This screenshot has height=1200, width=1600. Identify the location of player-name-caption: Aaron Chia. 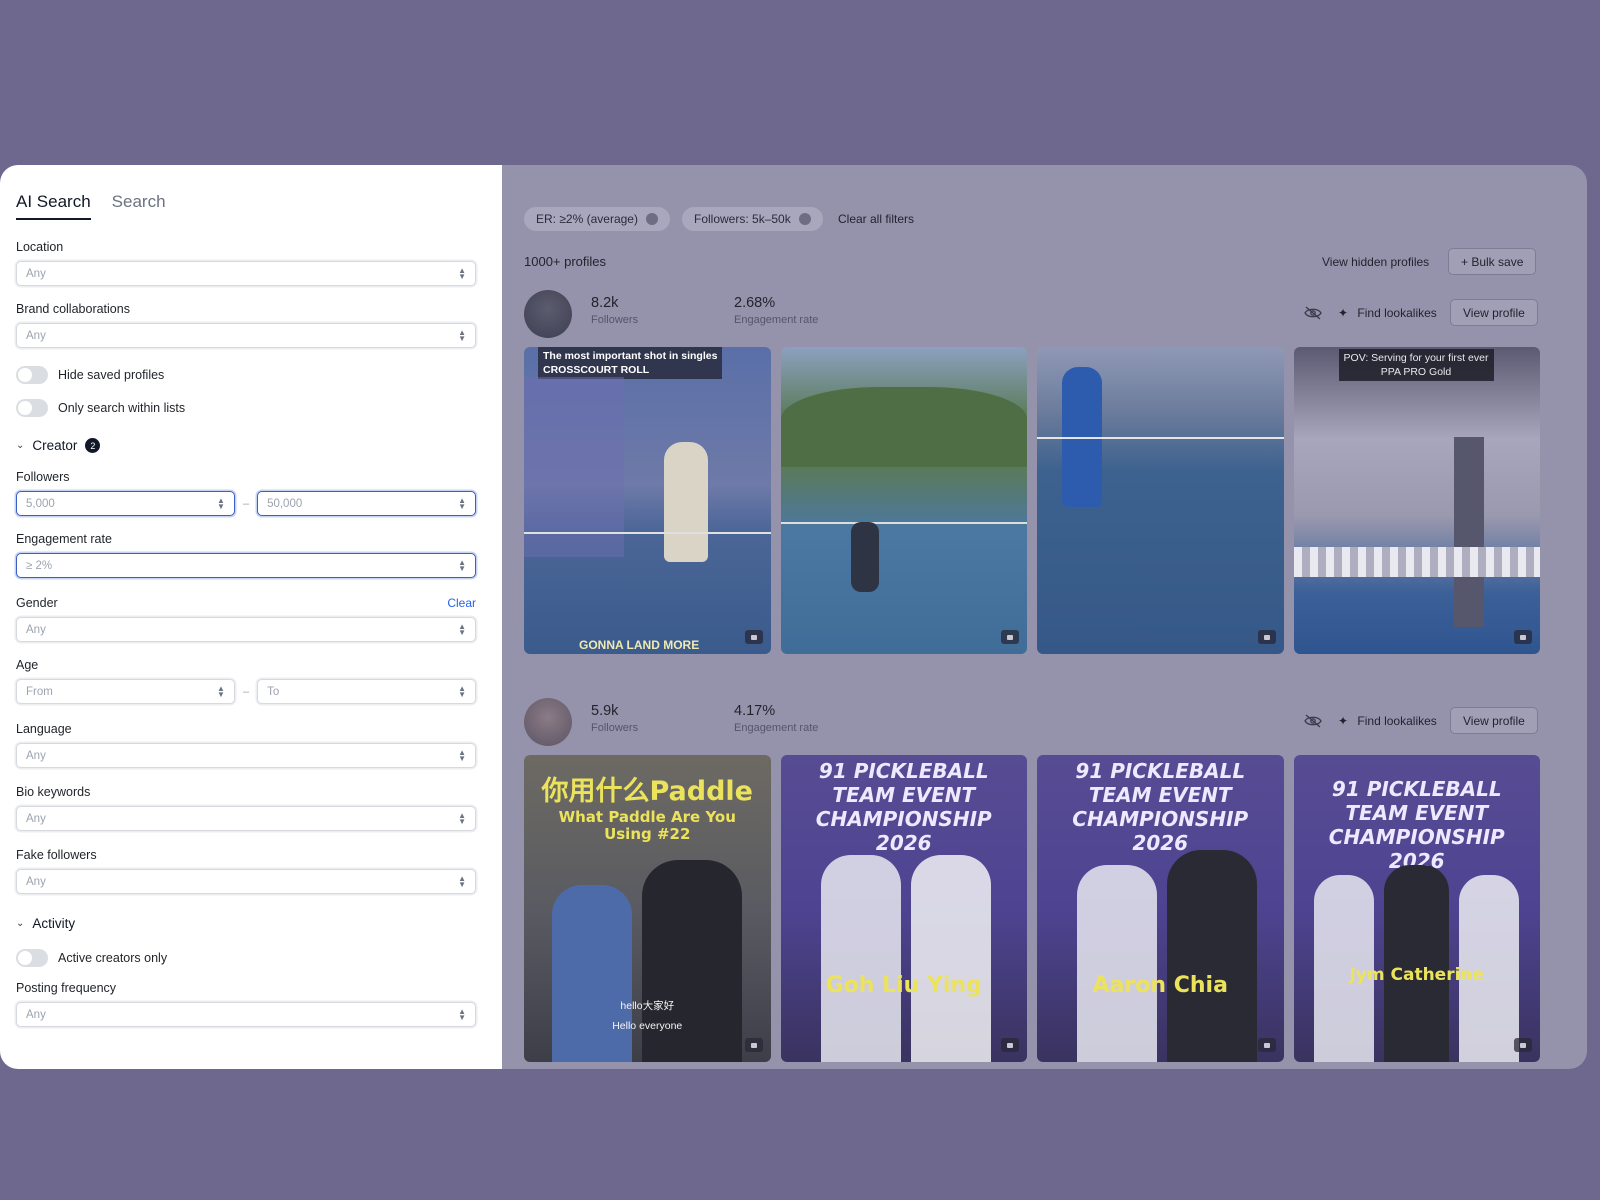
(1160, 985).